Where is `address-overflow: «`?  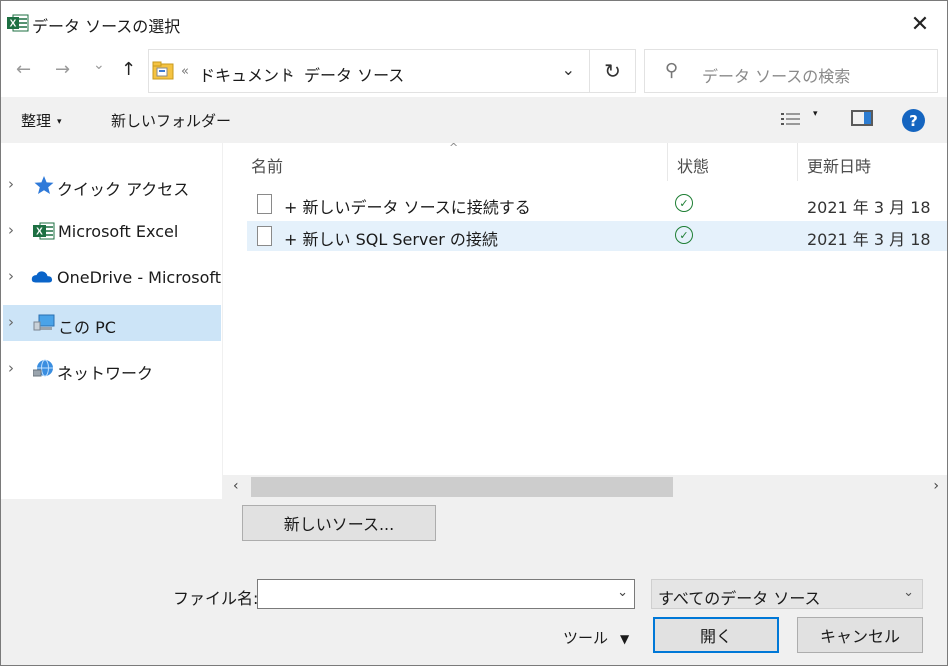
address-overflow: « is located at coordinates (185, 71).